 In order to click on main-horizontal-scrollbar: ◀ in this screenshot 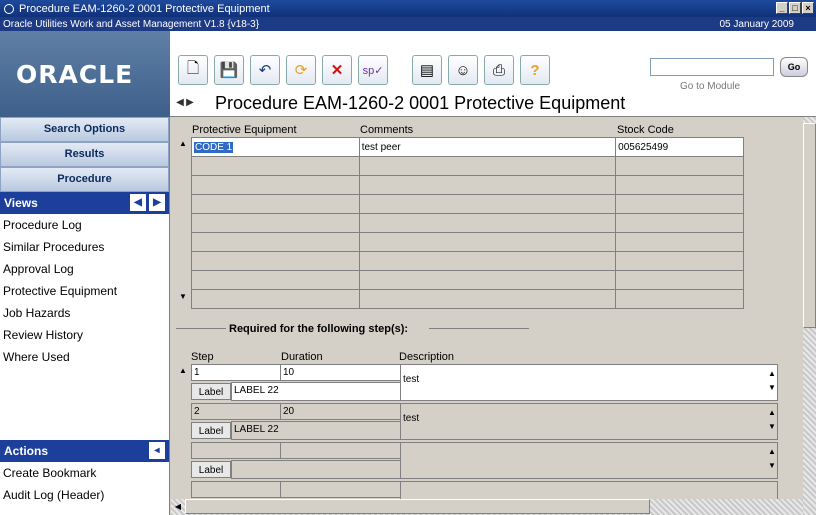, I will do `click(487, 507)`.